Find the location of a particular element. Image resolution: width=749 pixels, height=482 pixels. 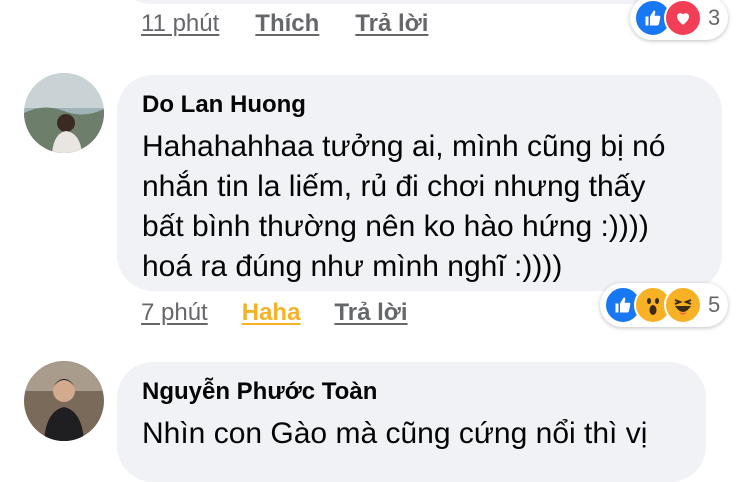

comment-actions: 11 phút Thích Trả lời is located at coordinates (284, 24).